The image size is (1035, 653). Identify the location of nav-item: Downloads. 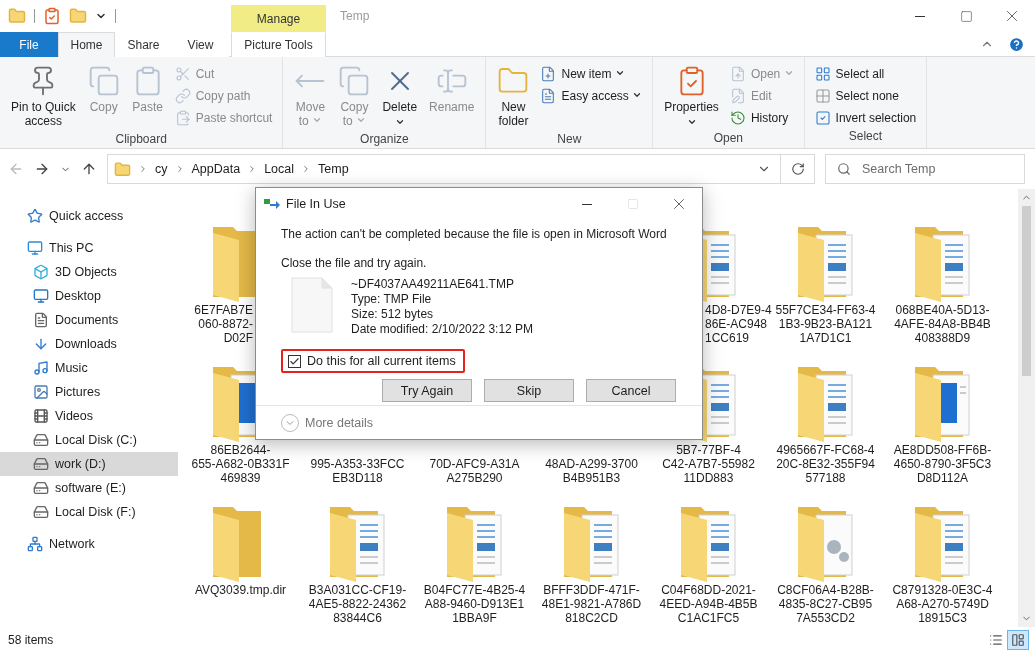
(89, 344).